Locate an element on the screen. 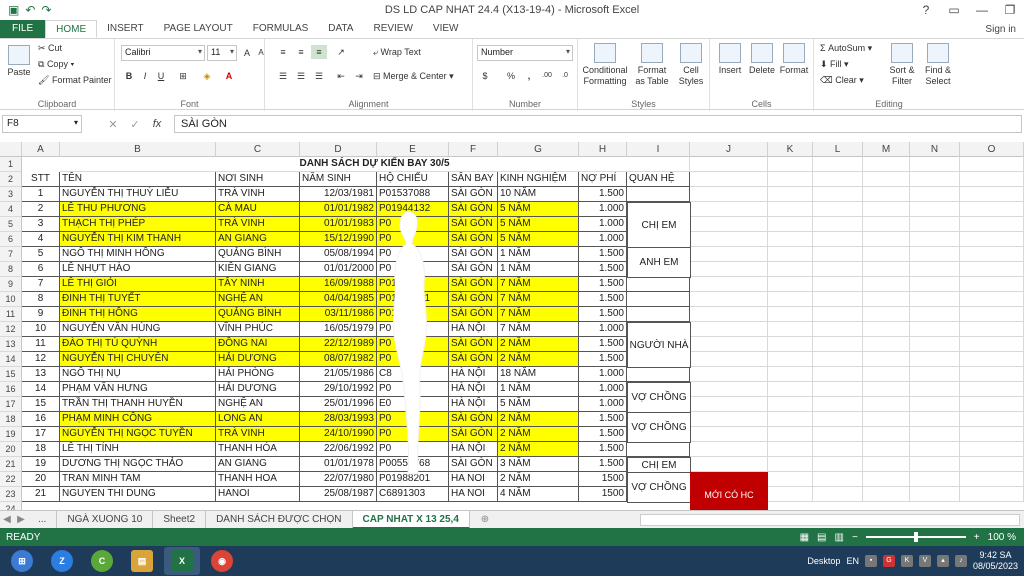 The height and width of the screenshot is (576, 1024). align-right-icon: ☰ is located at coordinates (319, 76).